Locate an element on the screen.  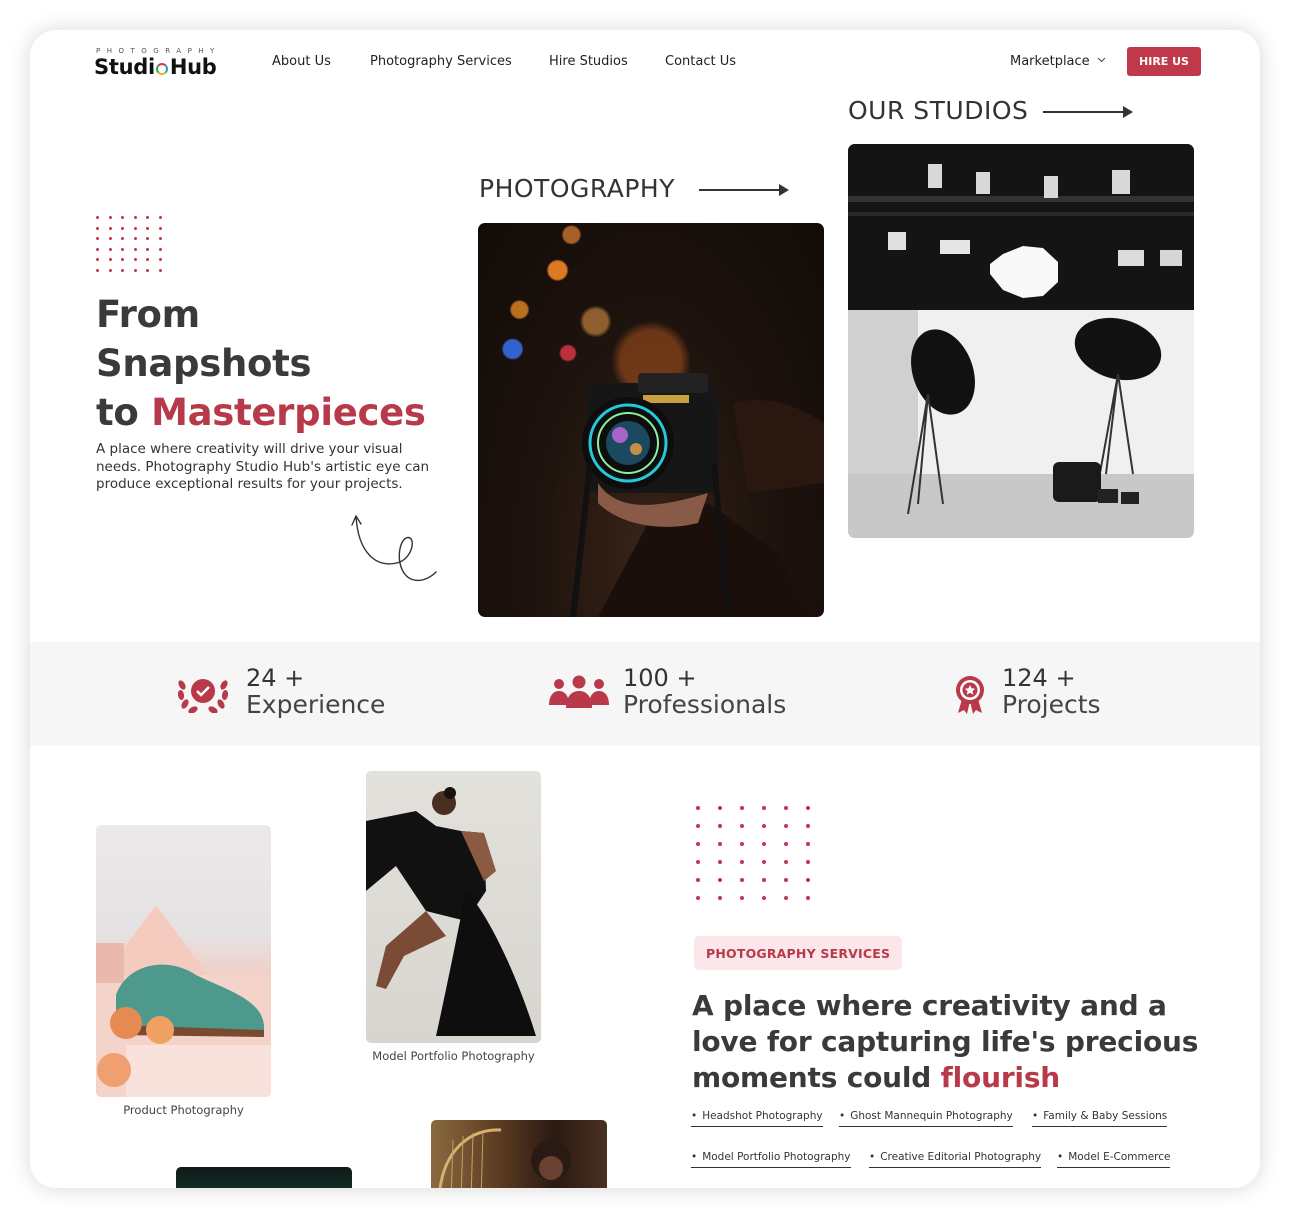
nav-photography-services: Photography Services is located at coordinates (441, 61).